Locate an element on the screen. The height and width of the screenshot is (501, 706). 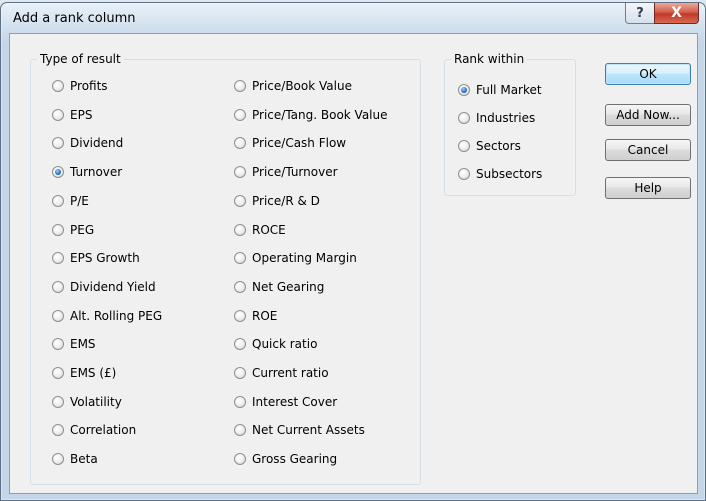
dialog-title: Add a rank column is located at coordinates (74, 18).